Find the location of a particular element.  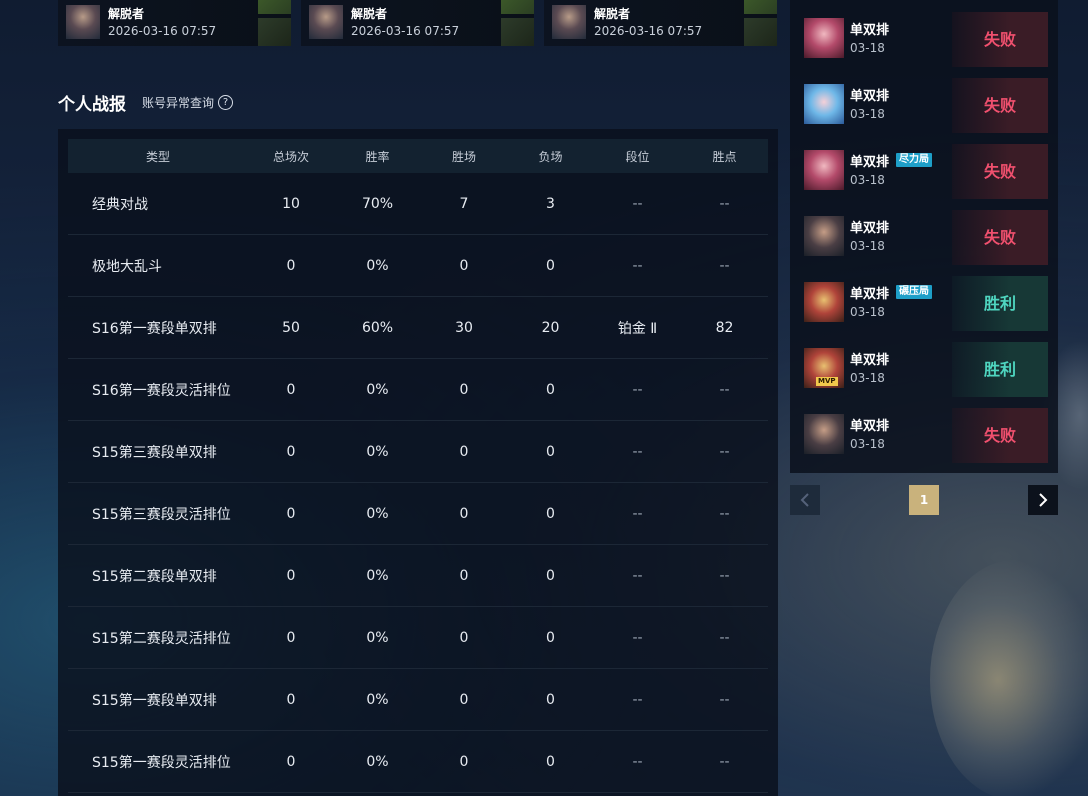

table-row: 极地大乱斗 0 0% 0 0 -- -- is located at coordinates (418, 265).